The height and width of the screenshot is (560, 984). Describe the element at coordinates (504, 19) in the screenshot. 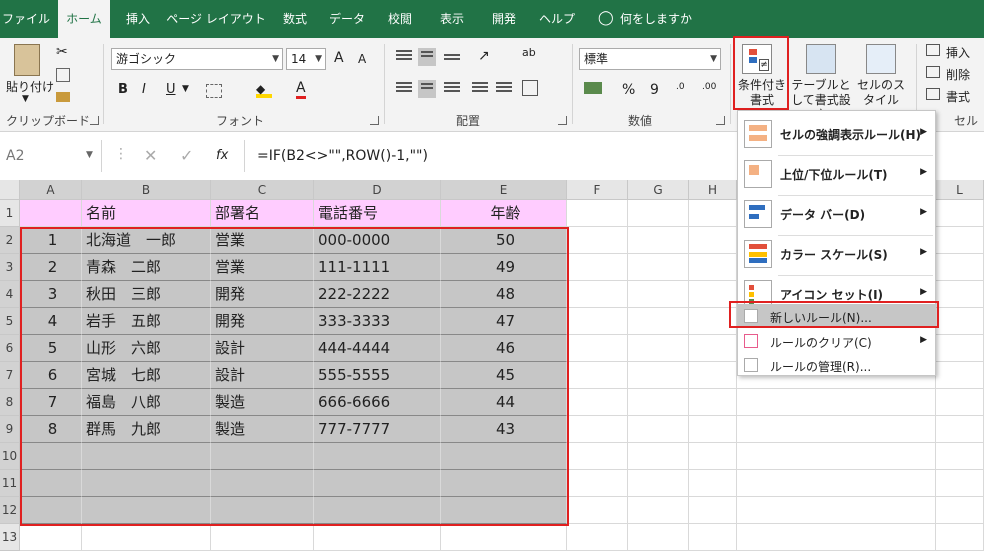

I see `tab-developer: 開発` at that location.